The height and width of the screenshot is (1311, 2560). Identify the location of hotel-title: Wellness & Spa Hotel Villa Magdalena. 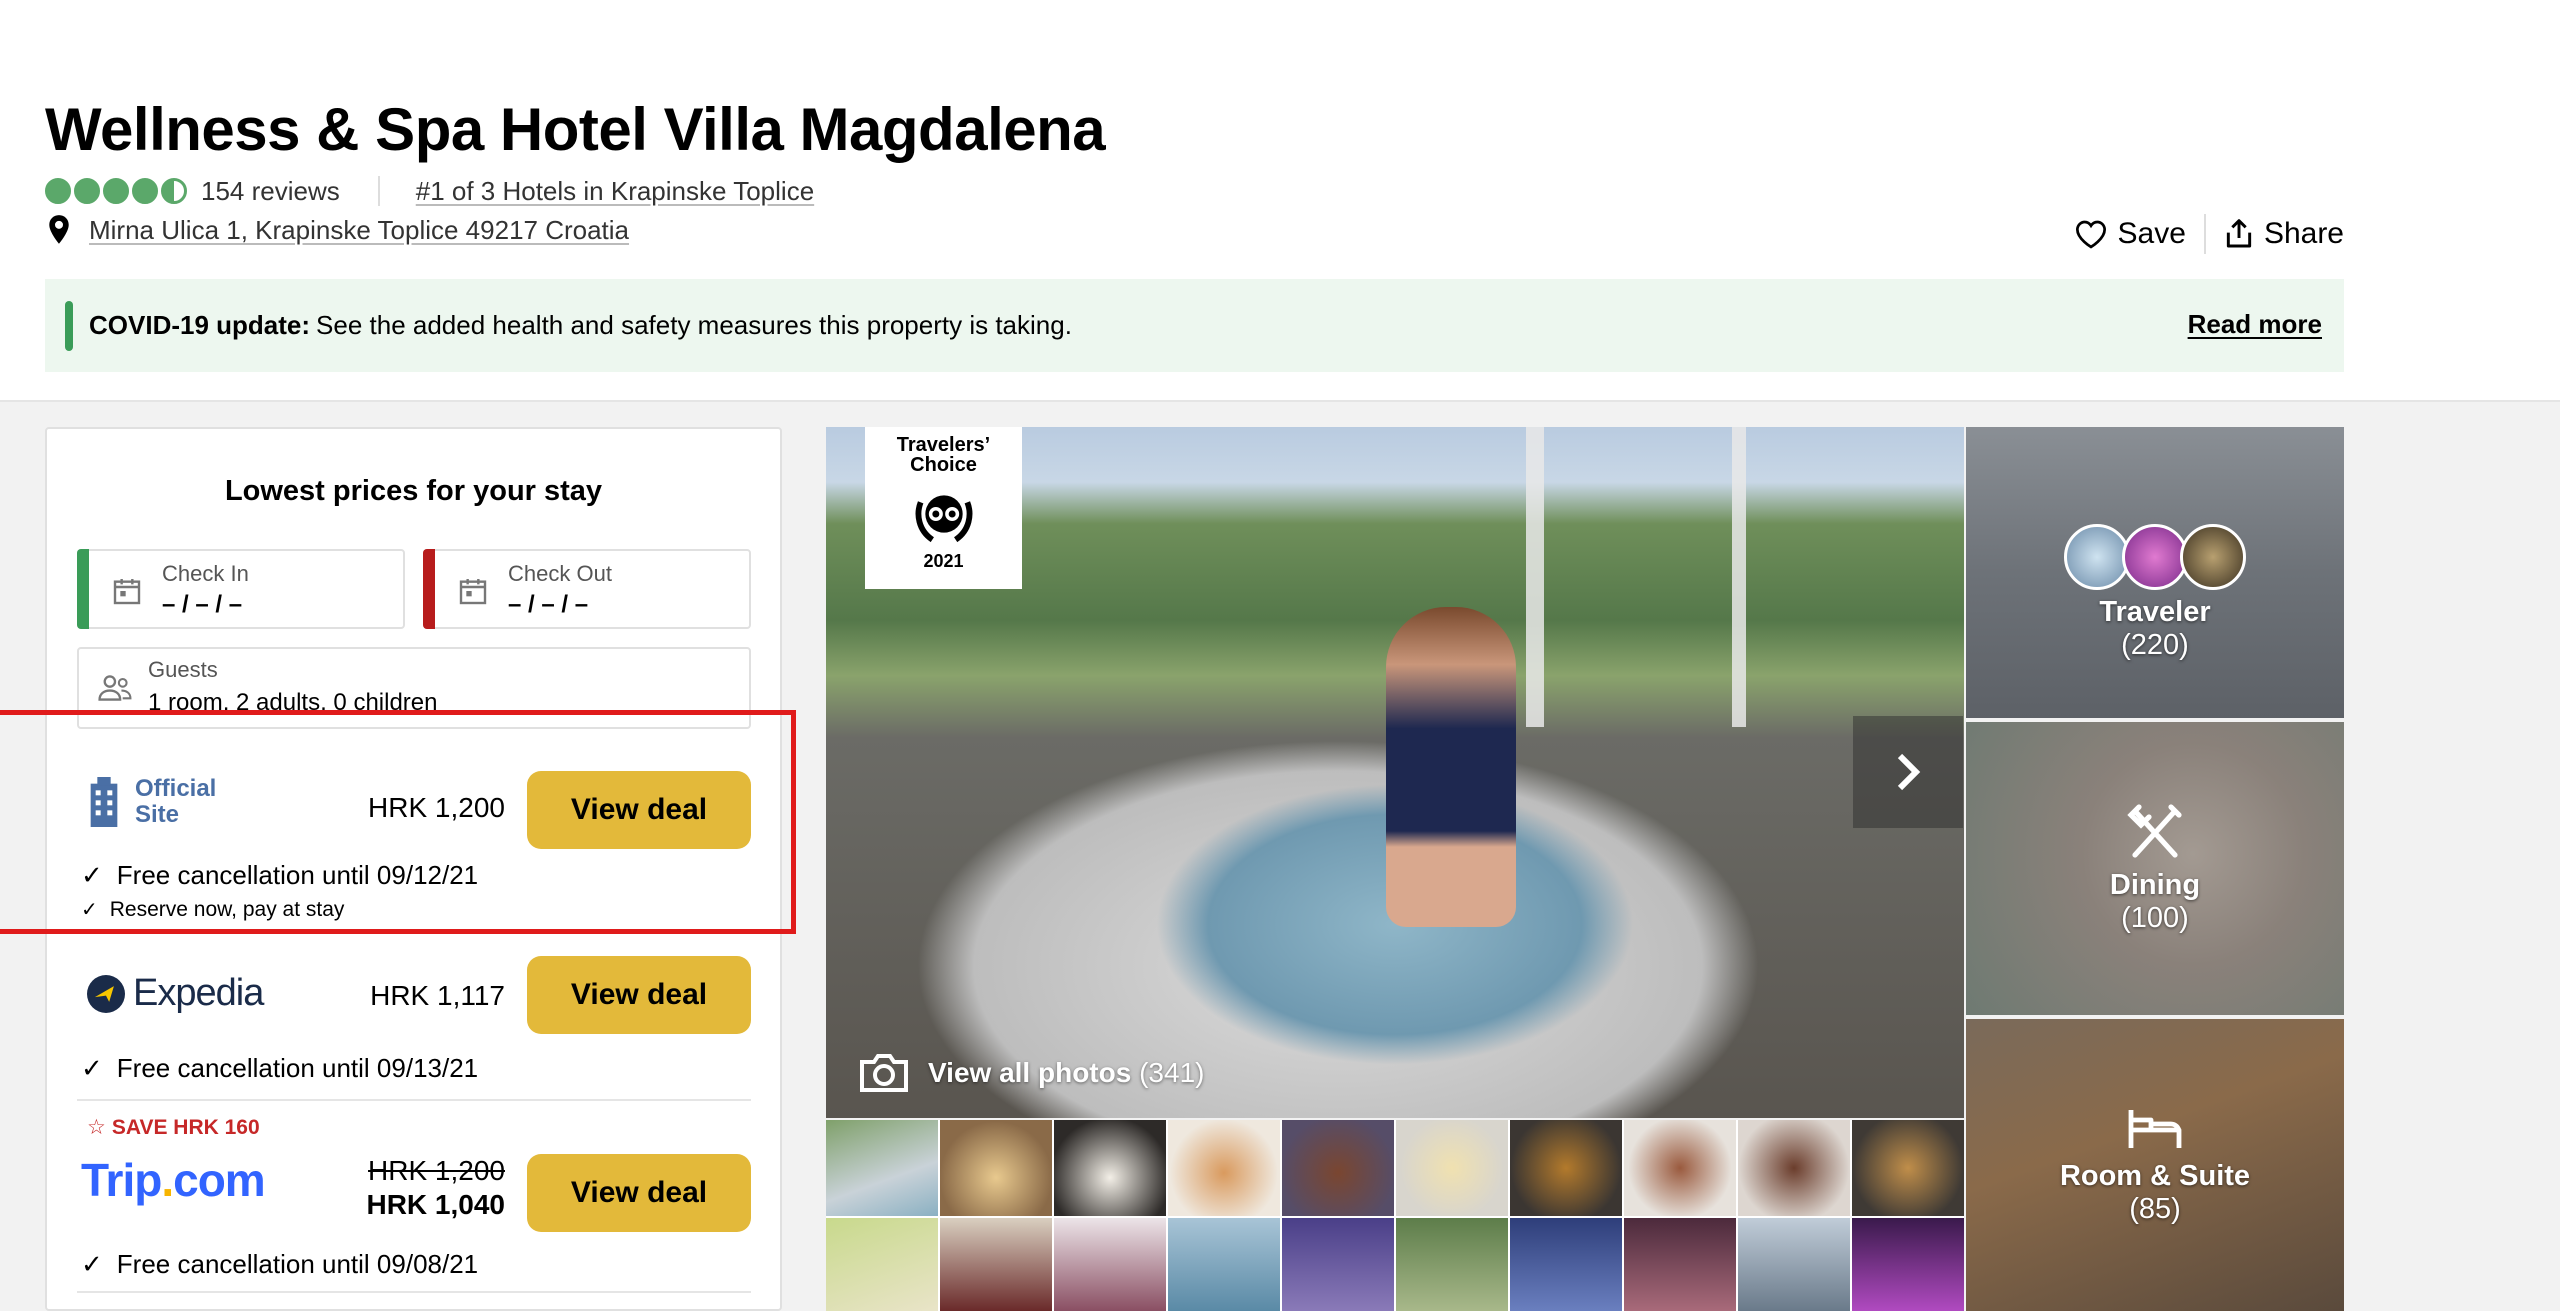
(575, 129).